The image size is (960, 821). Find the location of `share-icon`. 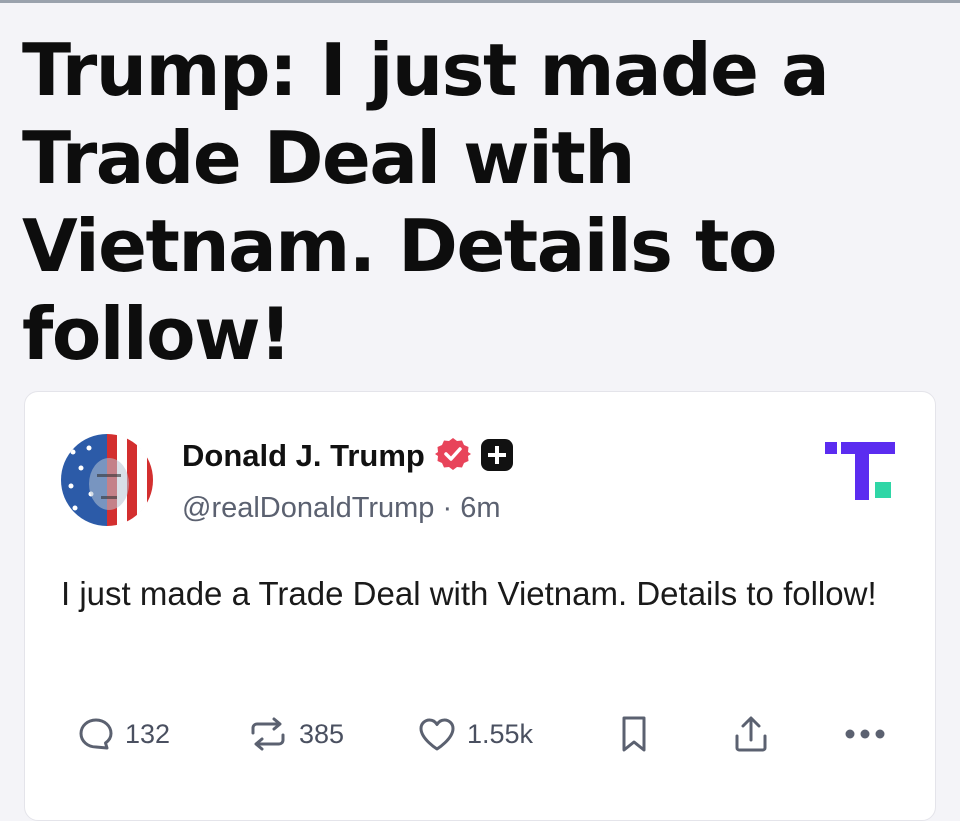

share-icon is located at coordinates (751, 734).